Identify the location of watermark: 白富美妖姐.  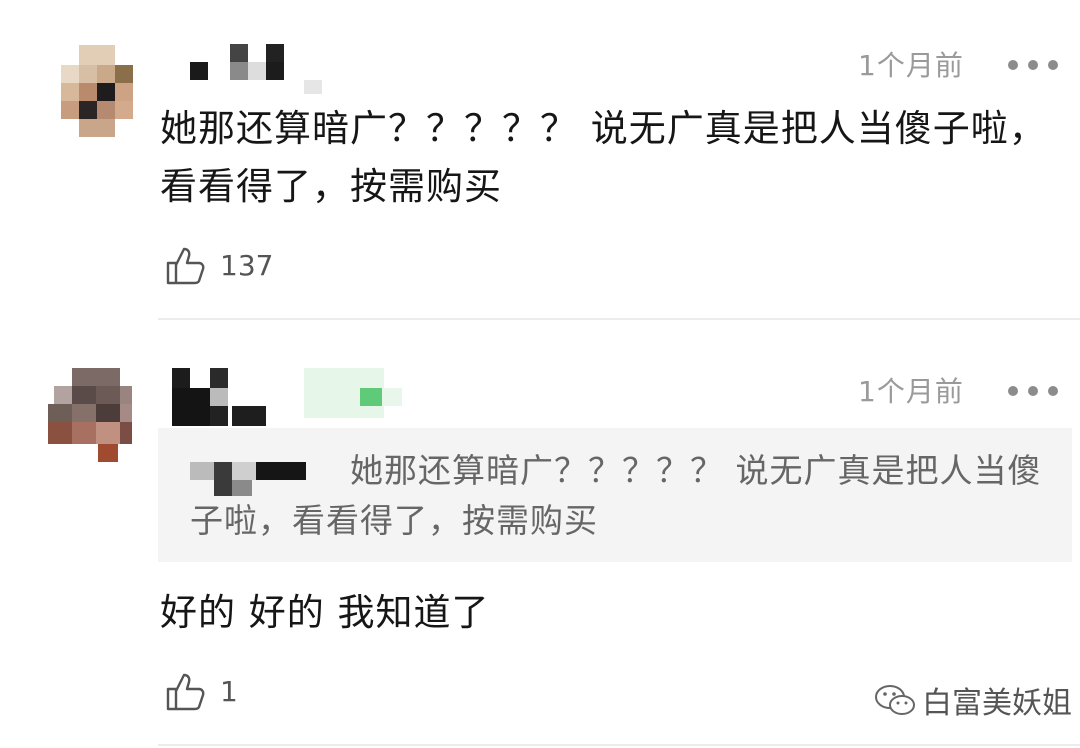
(973, 700).